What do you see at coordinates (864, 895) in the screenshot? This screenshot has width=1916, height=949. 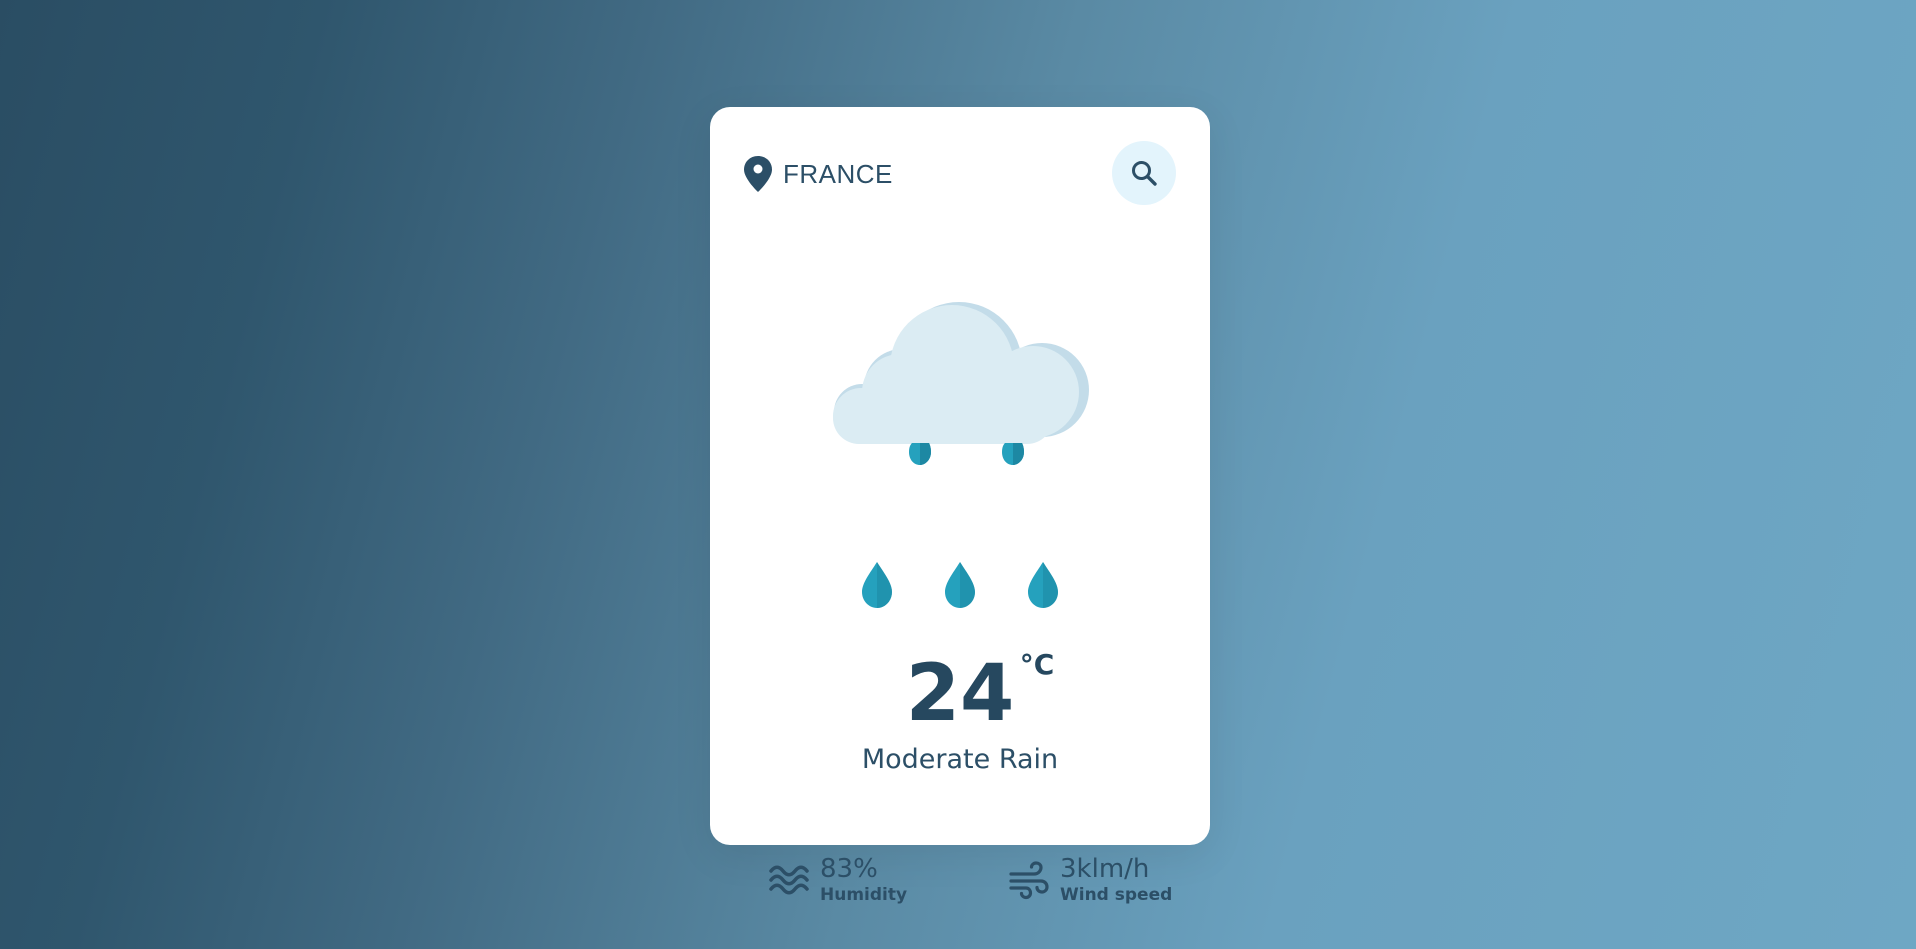 I see `humidity-label: Humidity` at bounding box center [864, 895].